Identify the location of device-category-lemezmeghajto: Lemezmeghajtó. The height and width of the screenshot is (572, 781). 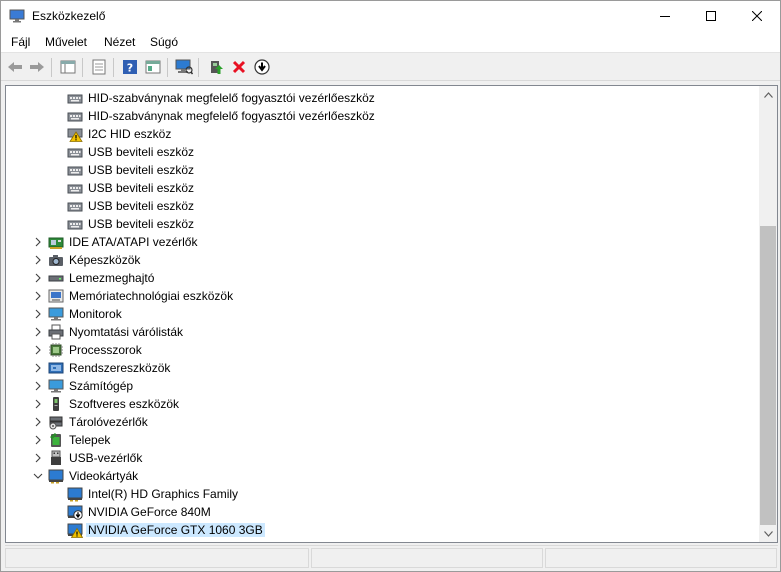
(382, 278).